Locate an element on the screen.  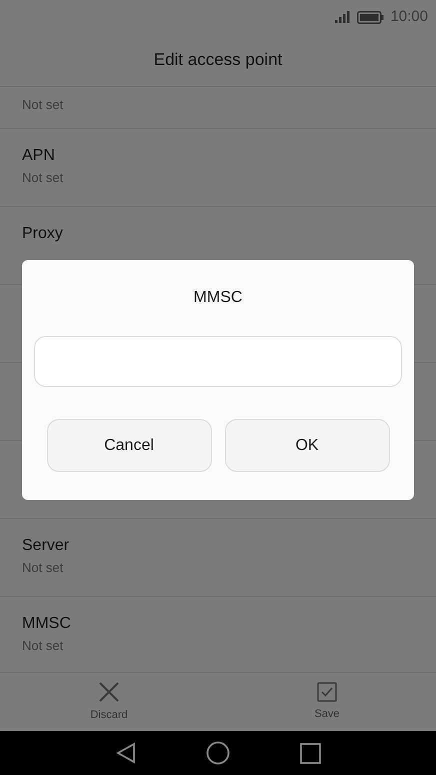
setting-row: MMSC Not set is located at coordinates (218, 634).